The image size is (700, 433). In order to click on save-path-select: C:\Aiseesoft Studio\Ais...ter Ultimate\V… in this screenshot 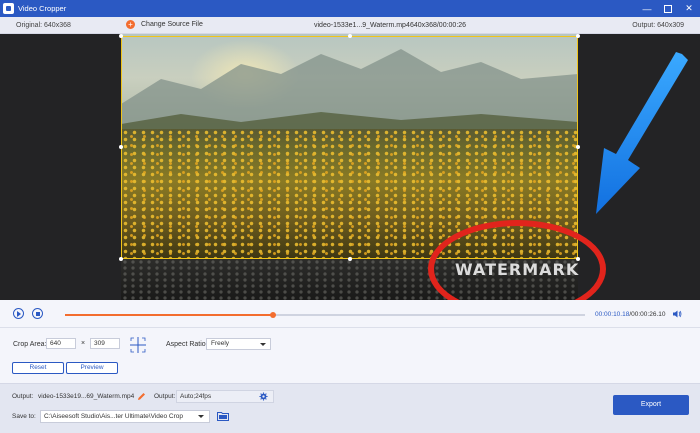, I will do `click(125, 416)`.